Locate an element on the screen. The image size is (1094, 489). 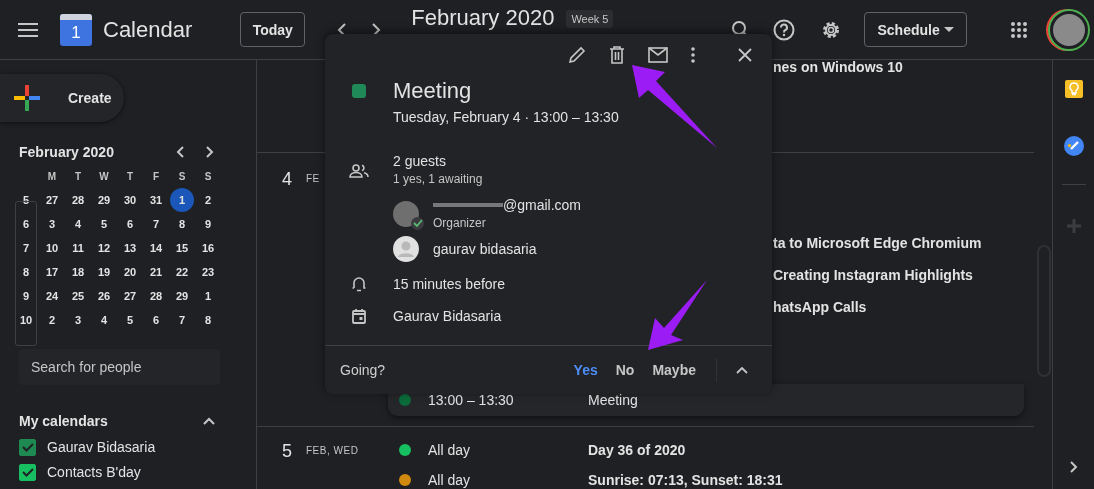
tasks-icon is located at coordinates (1073, 146).